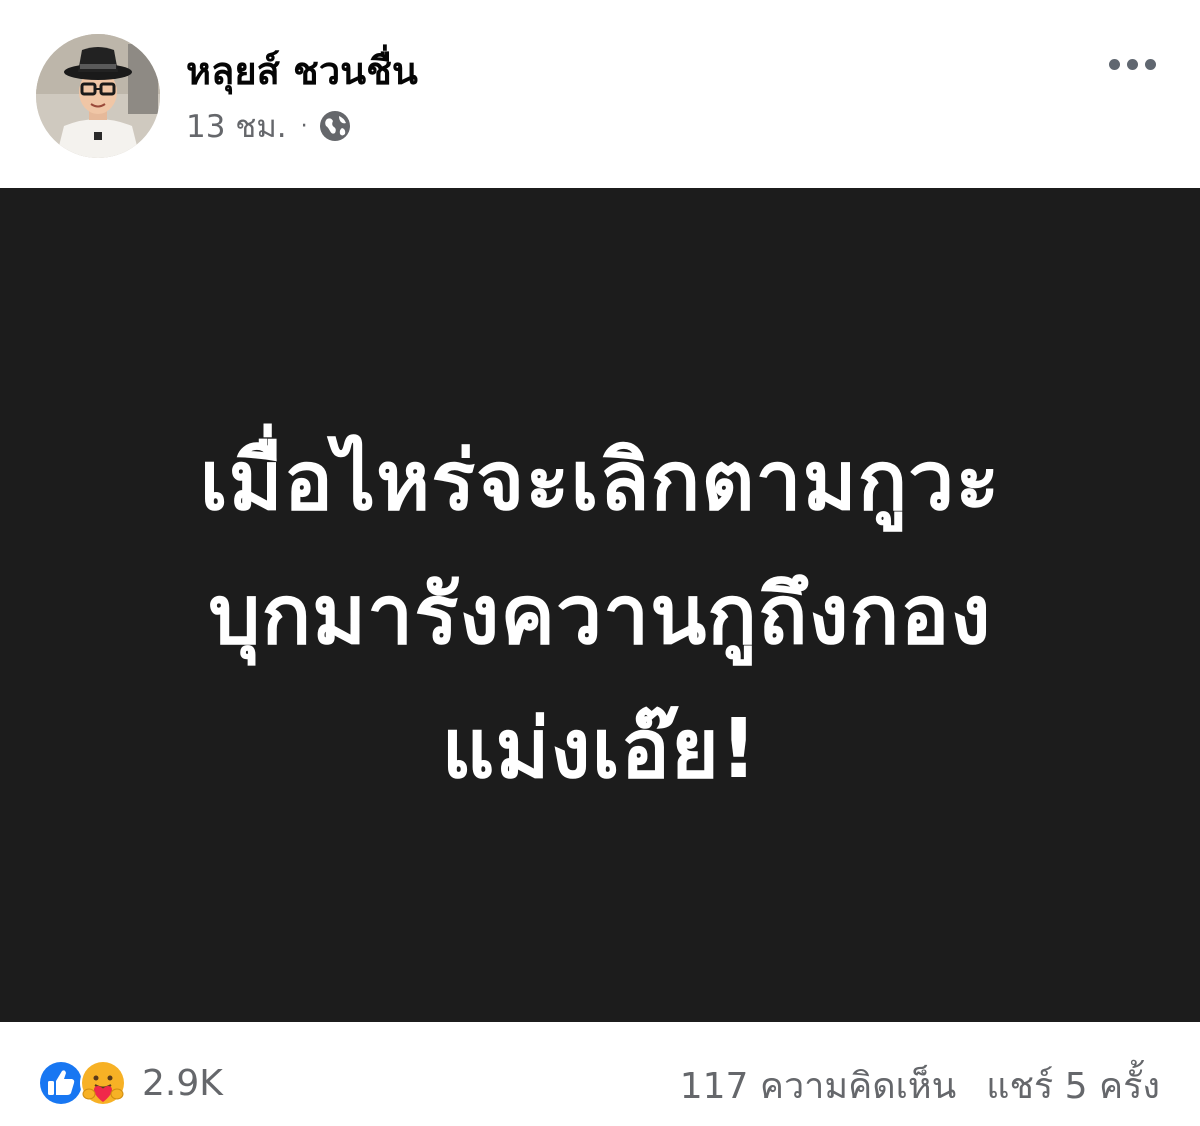 This screenshot has height=1126, width=1200. I want to click on card-line-3: แม่งเอ๊ย!, so click(600, 749).